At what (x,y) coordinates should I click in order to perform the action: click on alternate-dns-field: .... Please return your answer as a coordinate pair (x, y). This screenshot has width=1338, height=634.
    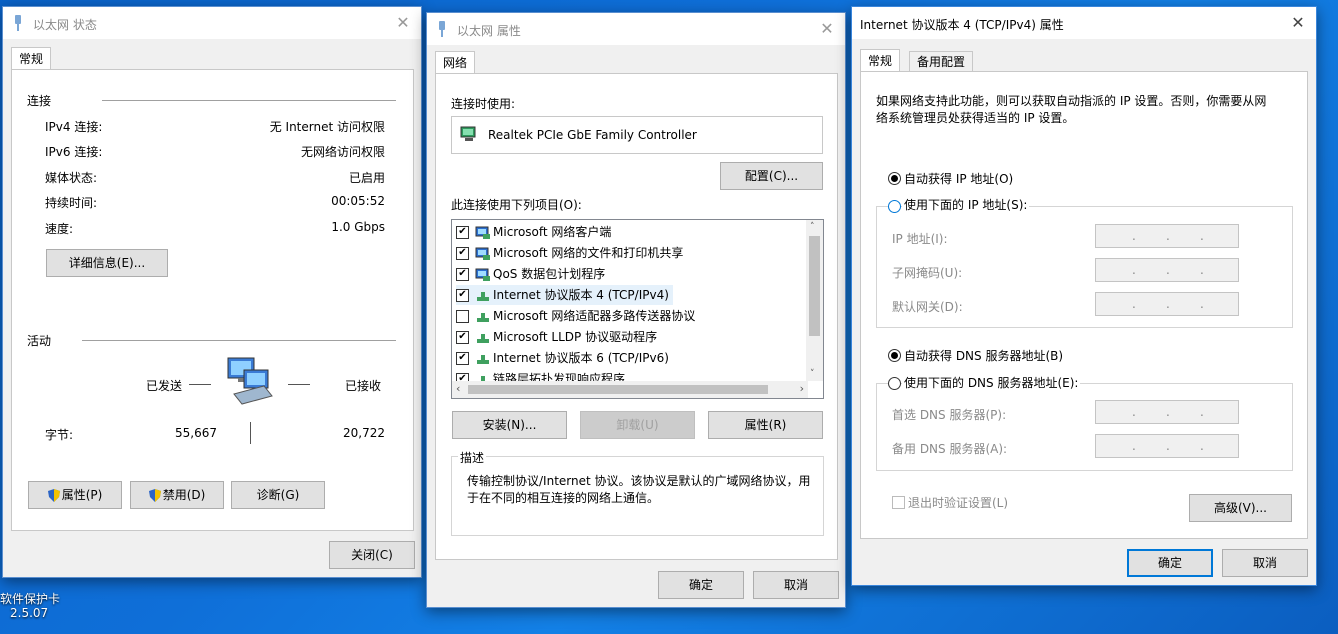
    Looking at the image, I should click on (1167, 446).